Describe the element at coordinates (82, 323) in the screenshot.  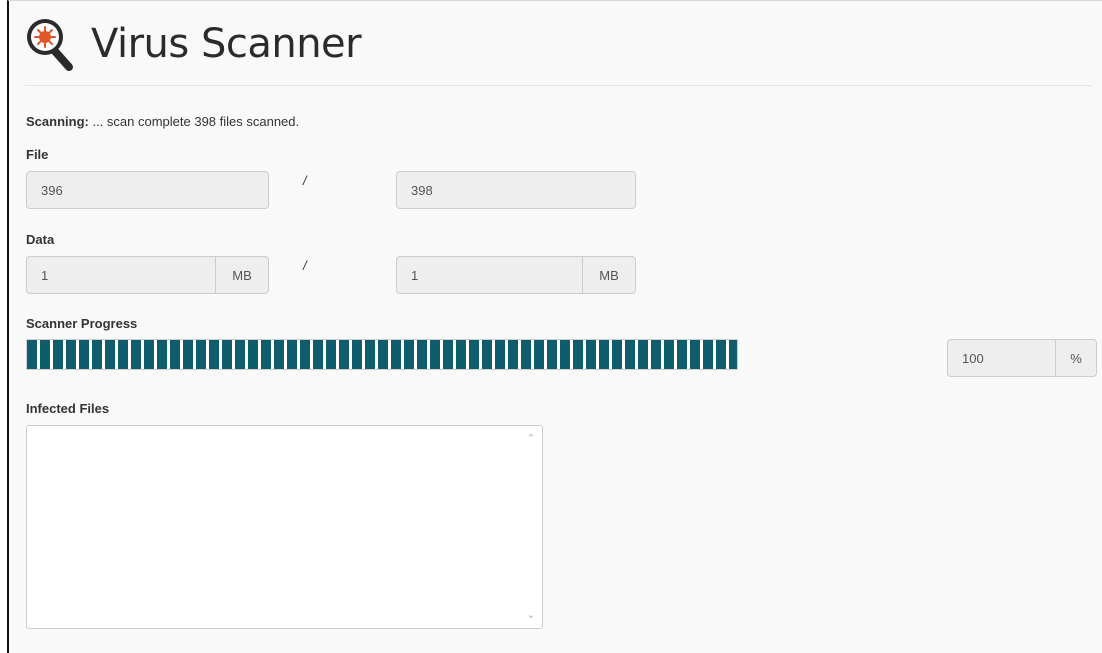
I see `scanner-progress-label: Scanner Progress` at that location.